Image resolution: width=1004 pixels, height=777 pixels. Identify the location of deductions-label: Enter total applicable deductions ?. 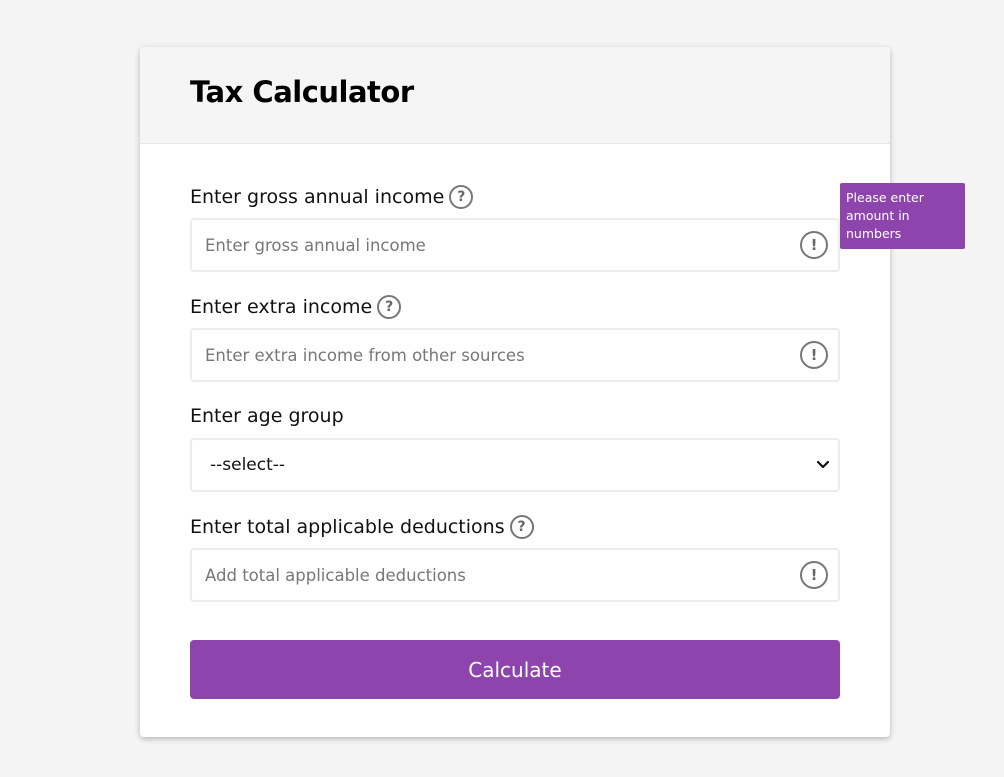
(362, 527).